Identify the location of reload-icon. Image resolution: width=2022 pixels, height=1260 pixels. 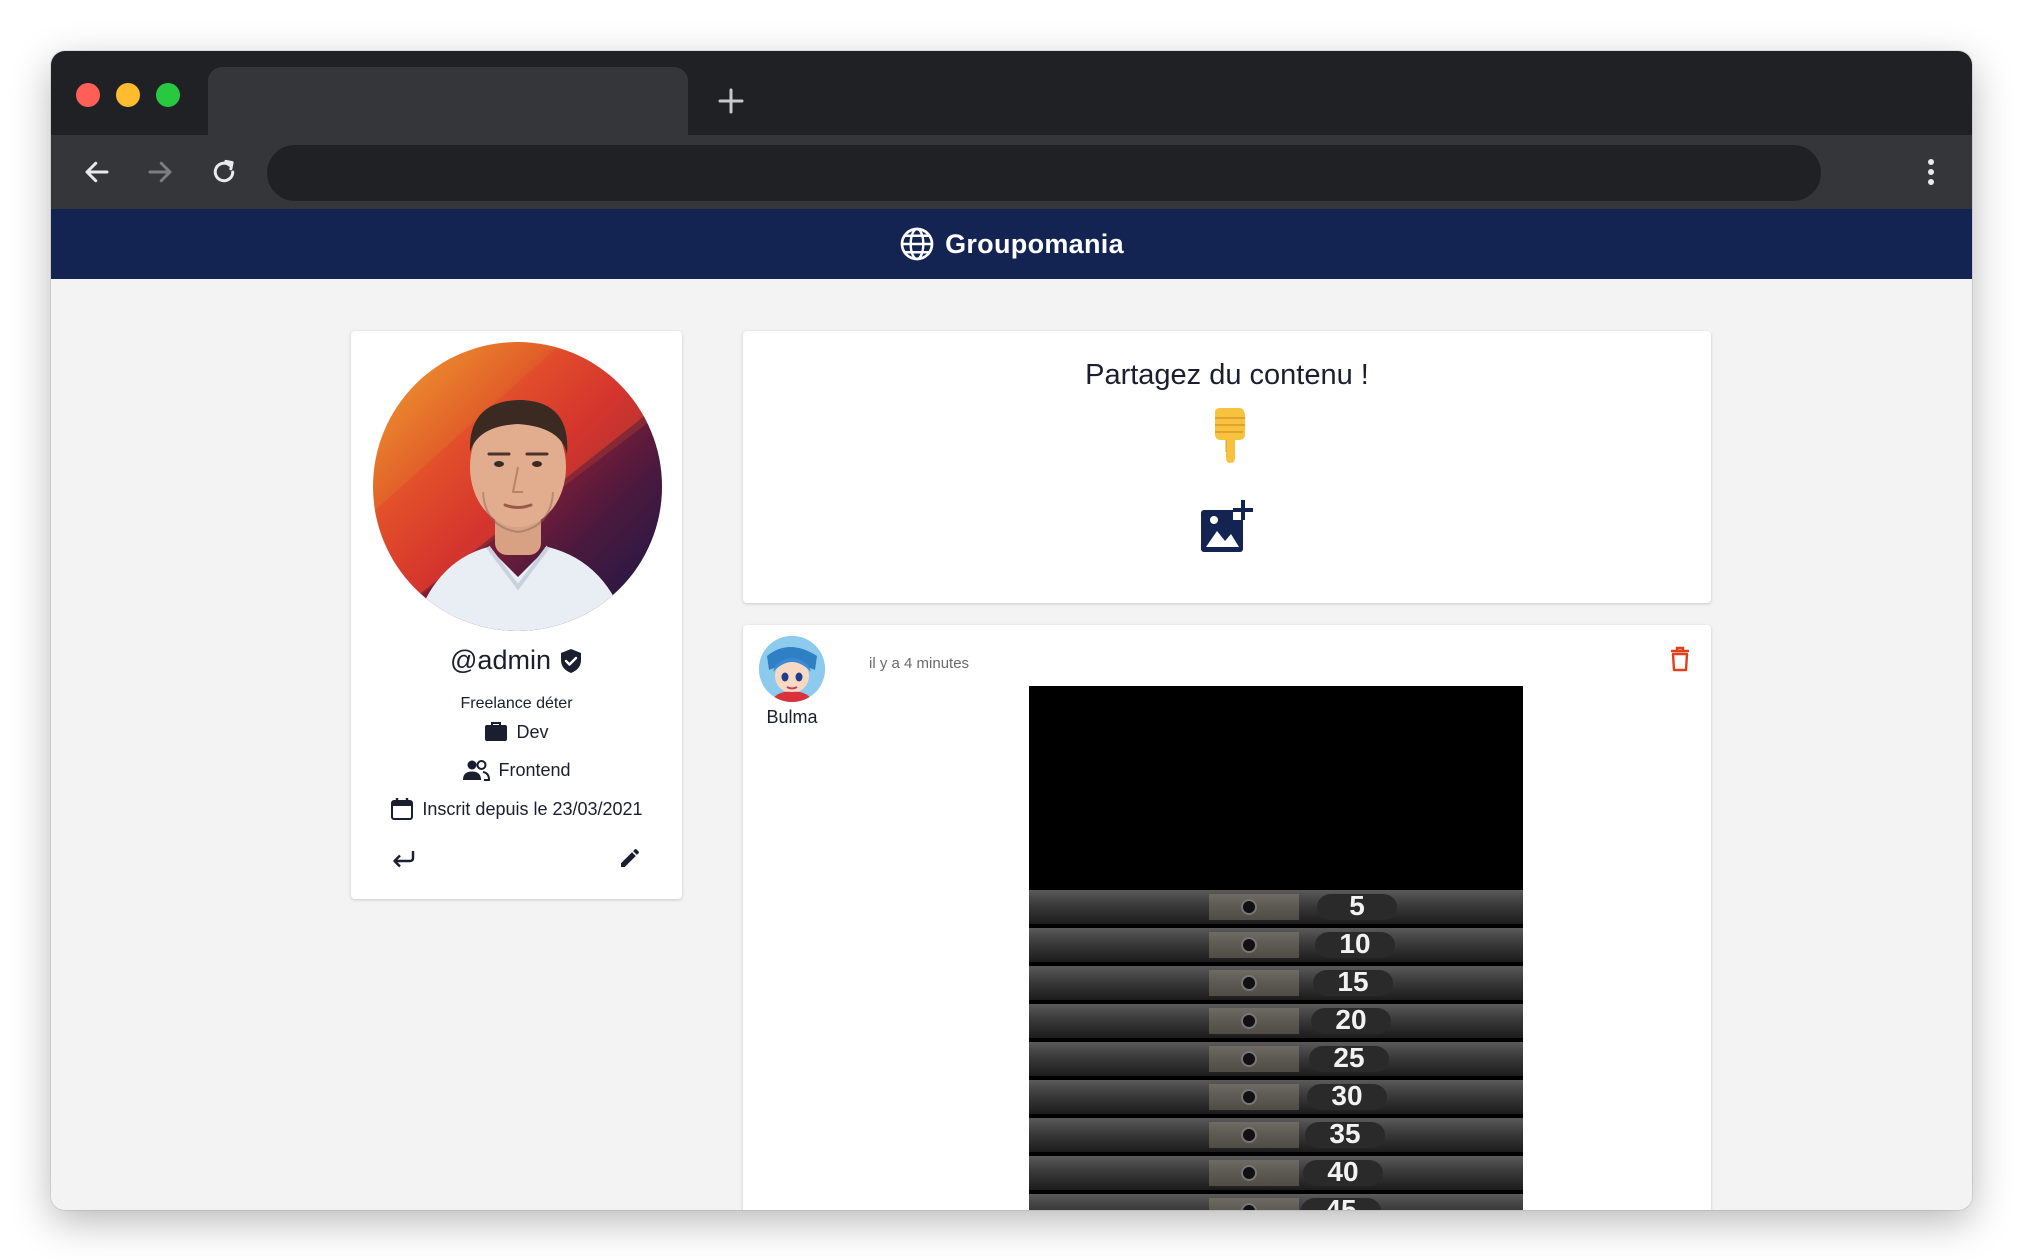
(224, 171).